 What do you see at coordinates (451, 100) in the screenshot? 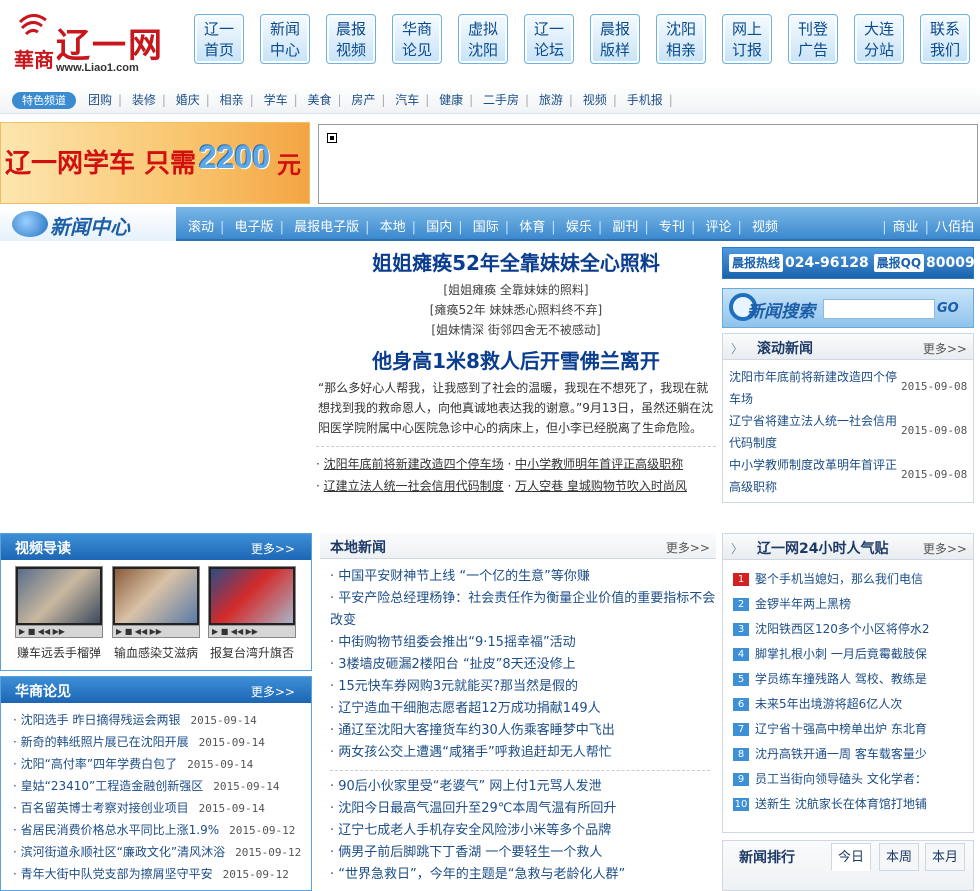
I see `channel-link: 健康` at bounding box center [451, 100].